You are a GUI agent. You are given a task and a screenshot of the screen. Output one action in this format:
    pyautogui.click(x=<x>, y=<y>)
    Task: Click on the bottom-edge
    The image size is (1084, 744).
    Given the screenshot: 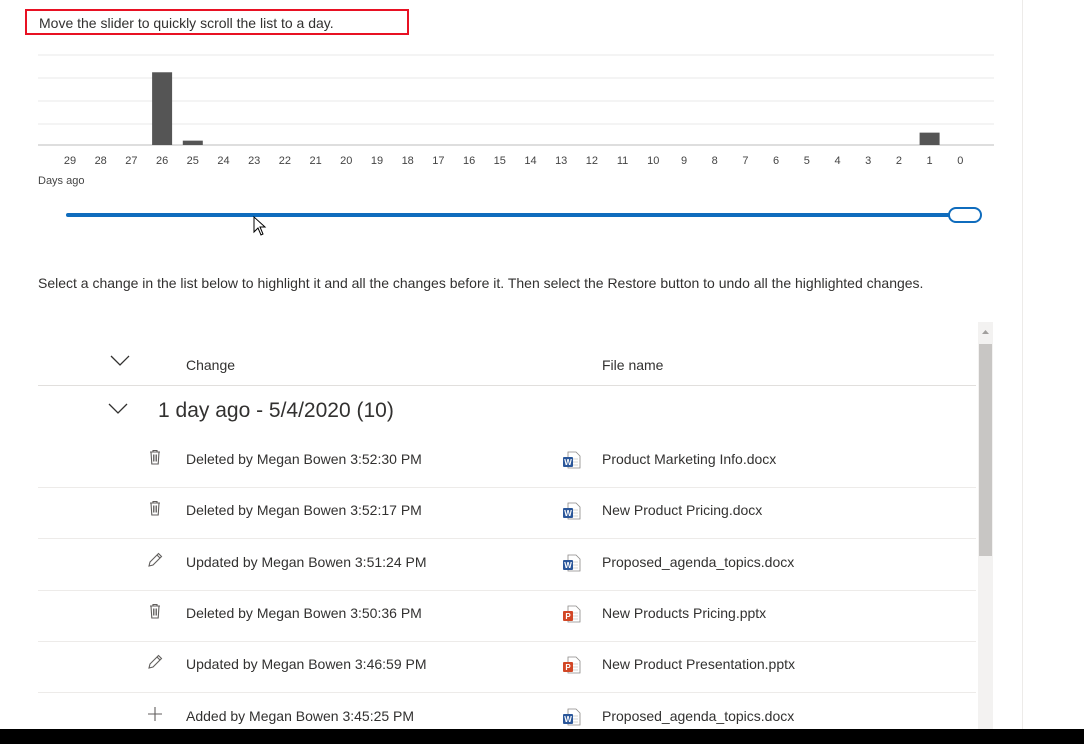 What is the action you would take?
    pyautogui.click(x=542, y=736)
    